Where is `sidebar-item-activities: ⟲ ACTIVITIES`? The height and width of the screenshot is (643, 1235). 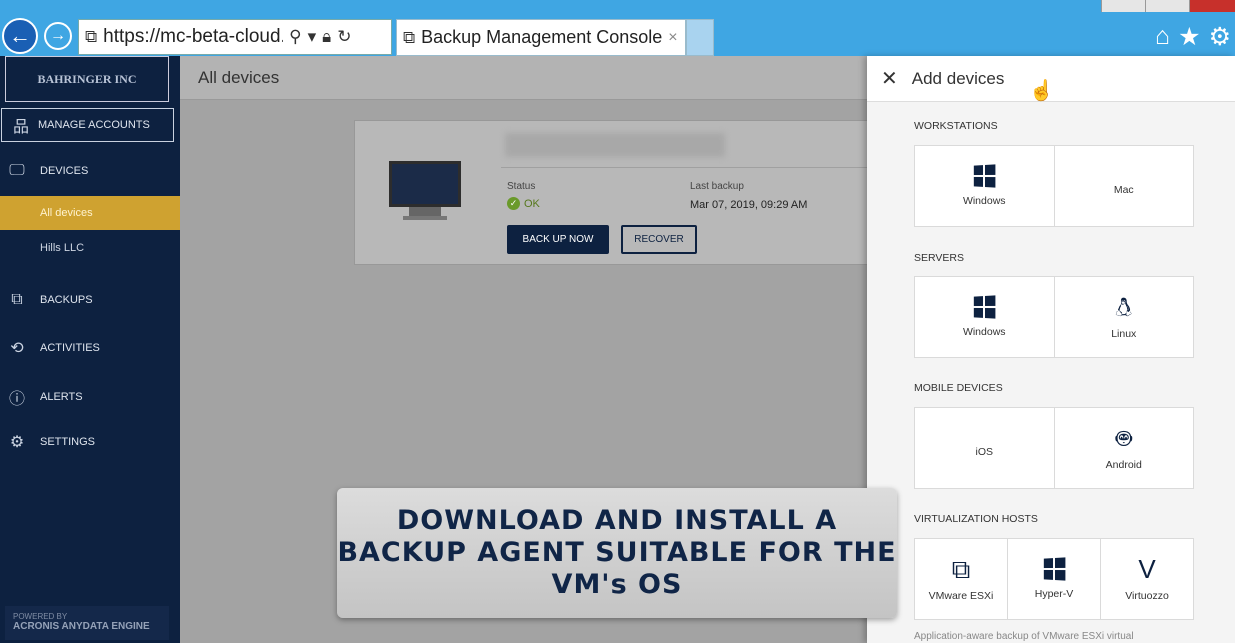 sidebar-item-activities: ⟲ ACTIVITIES is located at coordinates (90, 348).